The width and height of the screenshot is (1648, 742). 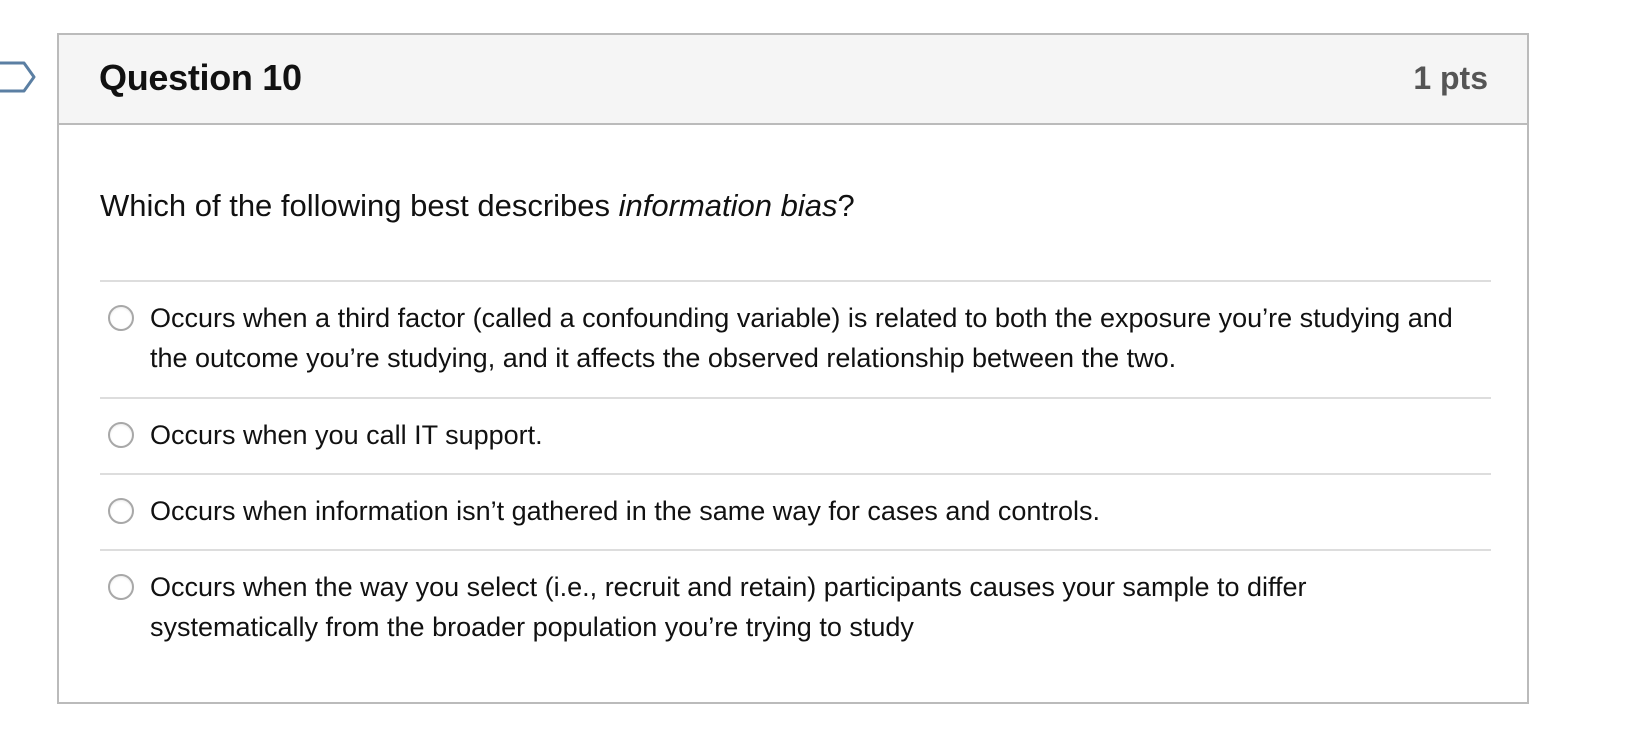 What do you see at coordinates (795, 435) in the screenshot?
I see `answer-option-2: Occurs when you call IT support.` at bounding box center [795, 435].